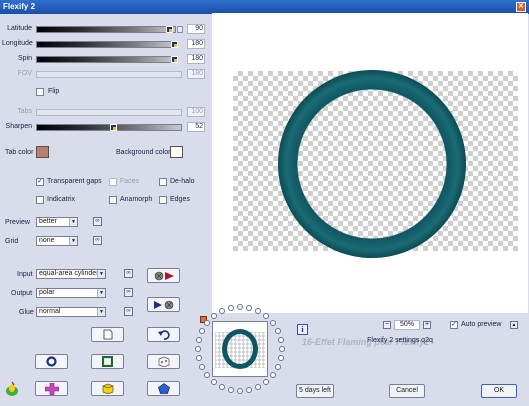  I want to click on anamorph-checkbox, so click(113, 200).